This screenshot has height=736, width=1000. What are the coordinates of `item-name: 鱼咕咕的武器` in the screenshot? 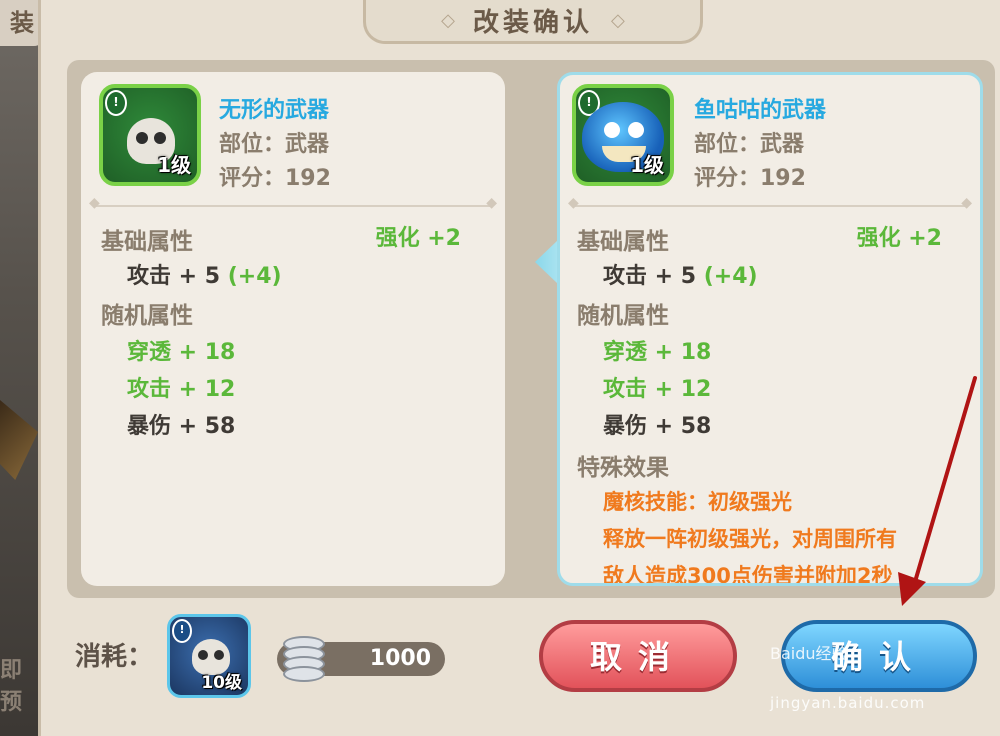 It's located at (760, 110).